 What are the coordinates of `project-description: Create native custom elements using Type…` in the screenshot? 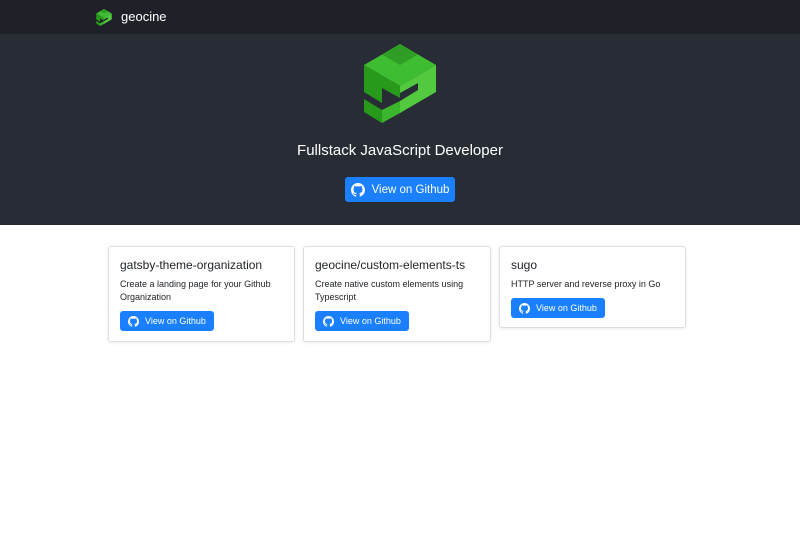 It's located at (389, 290).